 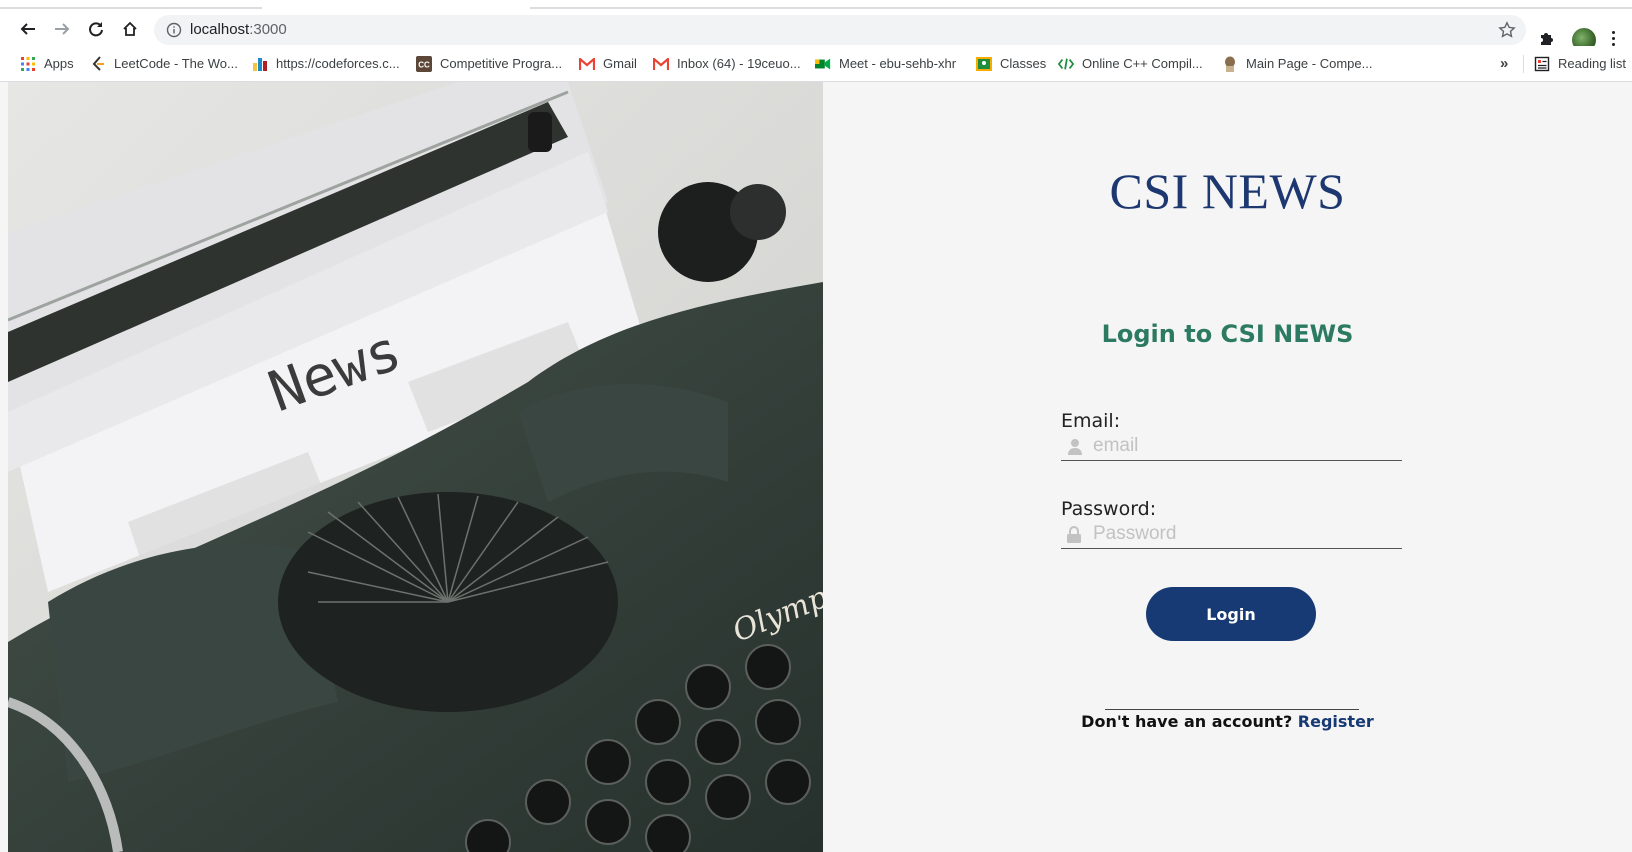 I want to click on register-prompt: Don't have an account? Register, so click(x=1227, y=721).